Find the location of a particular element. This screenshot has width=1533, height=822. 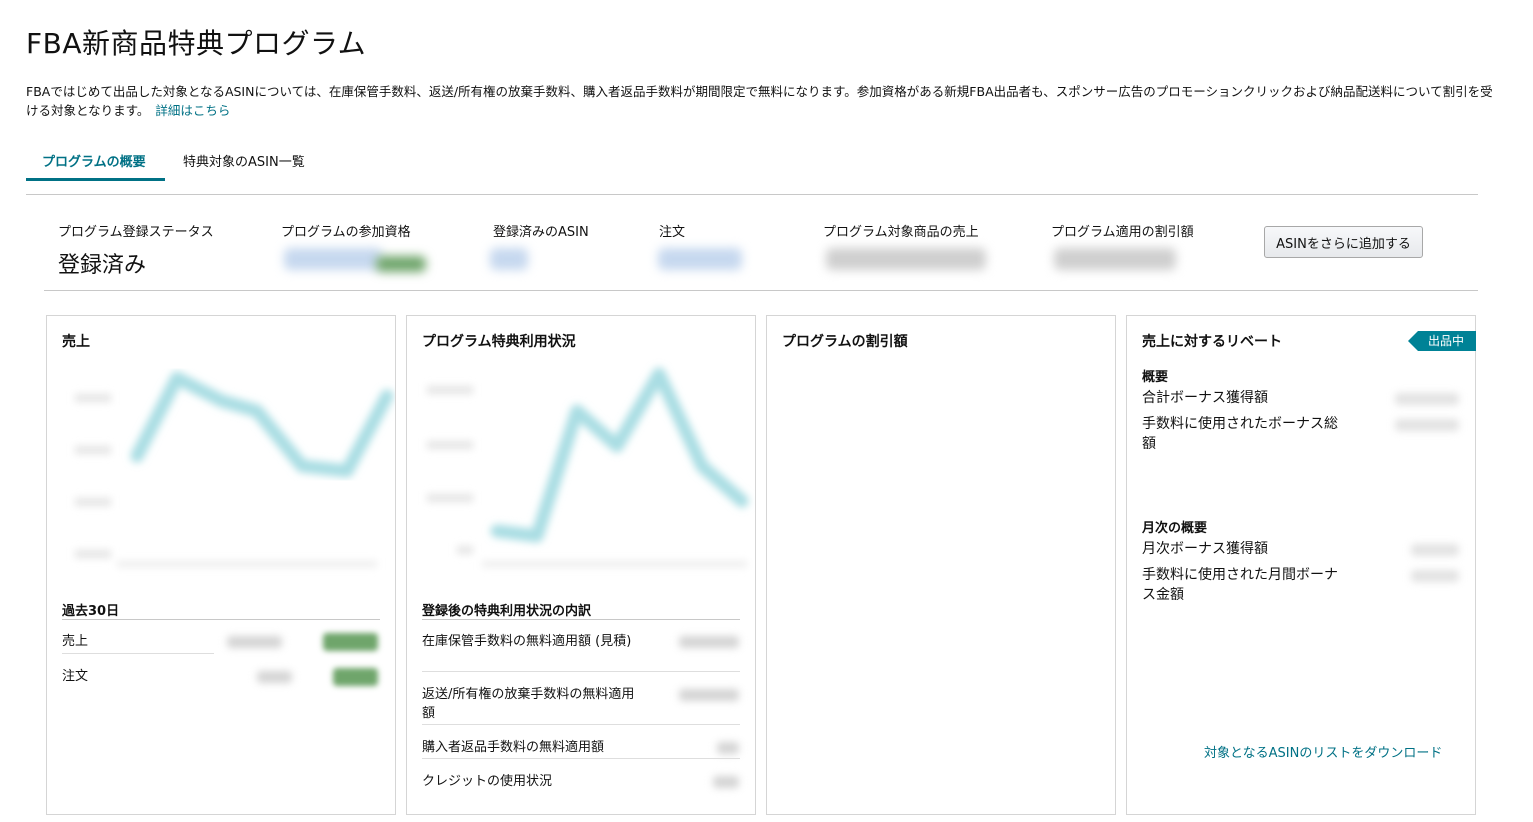

row-label-storage-fee: 在庫保管手数料の無料適用額 (見積) is located at coordinates (527, 641).